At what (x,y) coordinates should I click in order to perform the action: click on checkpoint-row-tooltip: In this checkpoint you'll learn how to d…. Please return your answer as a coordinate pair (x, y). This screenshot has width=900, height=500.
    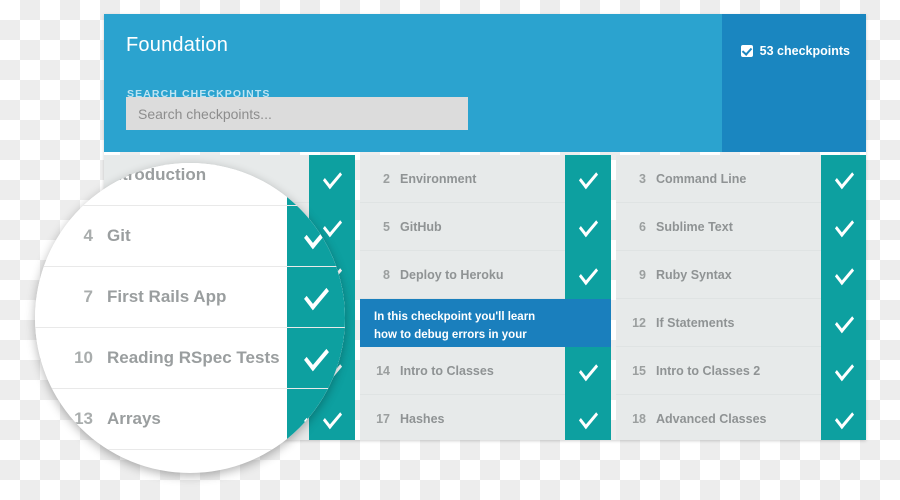
    Looking at the image, I should click on (485, 329).